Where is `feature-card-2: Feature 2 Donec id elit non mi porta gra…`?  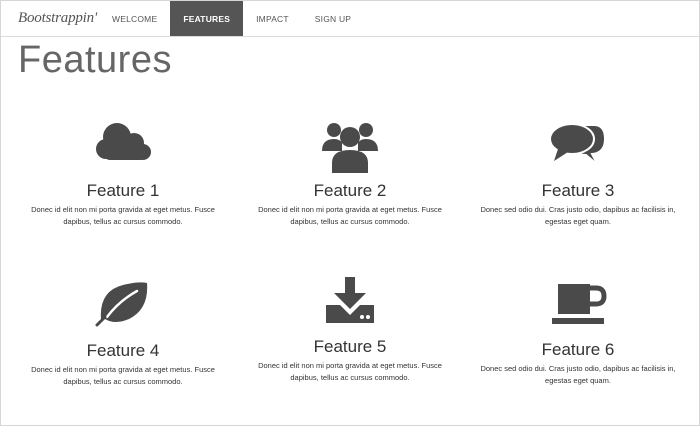
feature-card-2: Feature 2 Donec id elit non mi porta gra… is located at coordinates (350, 173).